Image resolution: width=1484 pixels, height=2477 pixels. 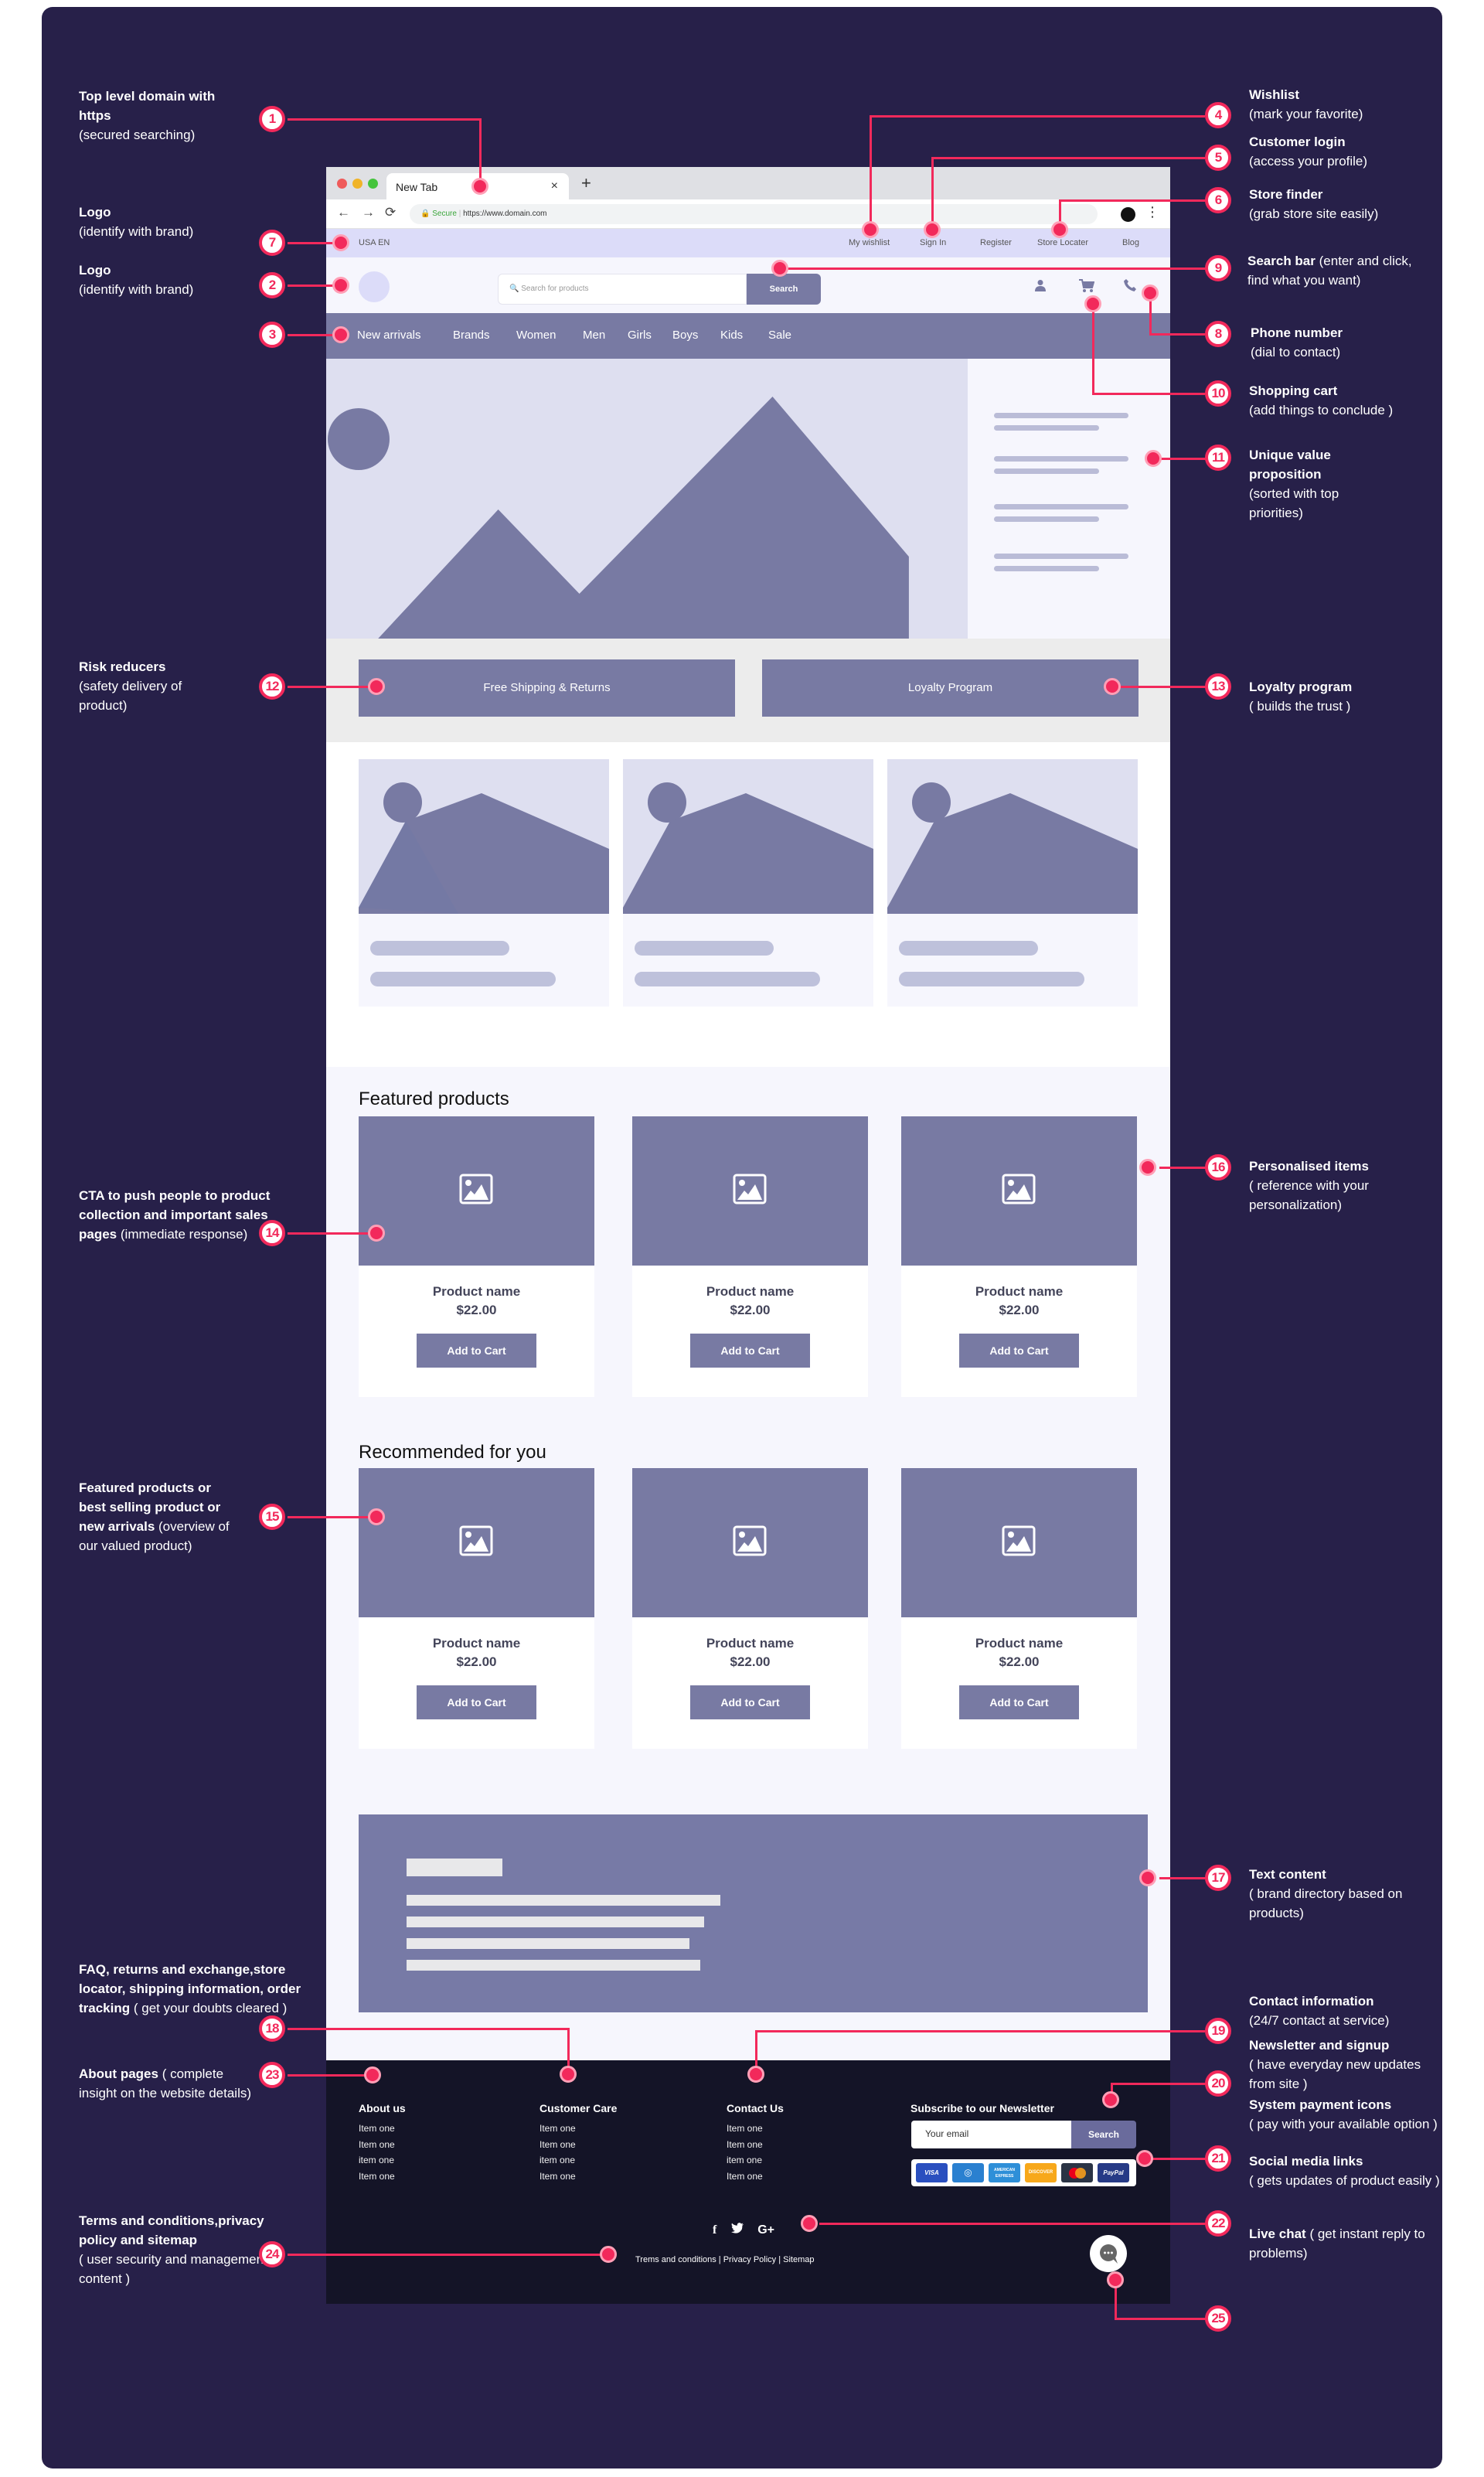 What do you see at coordinates (1103, 2134) in the screenshot?
I see `newsletter-submit-button: Search` at bounding box center [1103, 2134].